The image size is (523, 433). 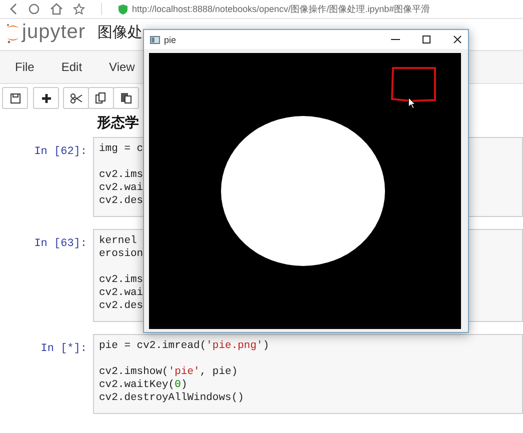 What do you see at coordinates (123, 9) in the screenshot?
I see `shield-icon` at bounding box center [123, 9].